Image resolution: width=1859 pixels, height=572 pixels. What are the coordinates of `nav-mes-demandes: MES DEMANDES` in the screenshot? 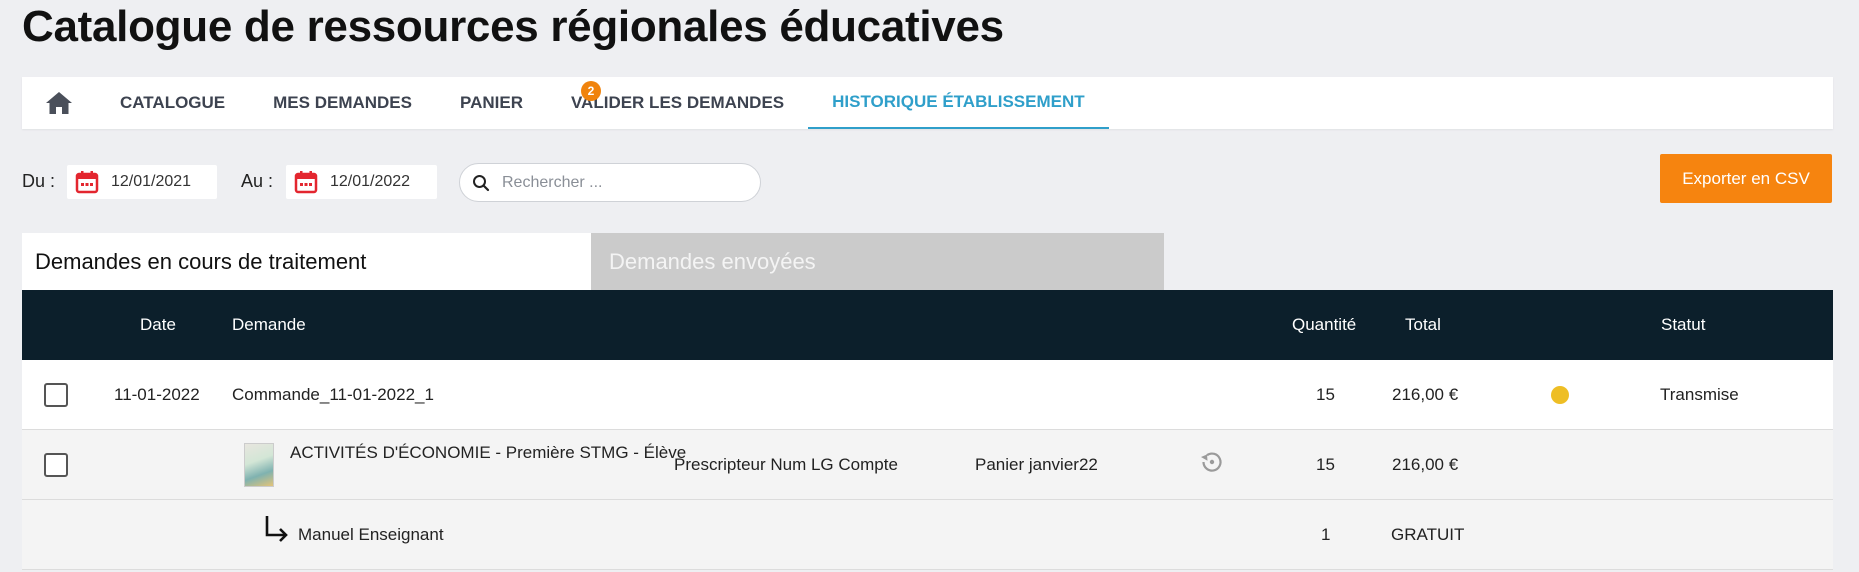 It's located at (342, 103).